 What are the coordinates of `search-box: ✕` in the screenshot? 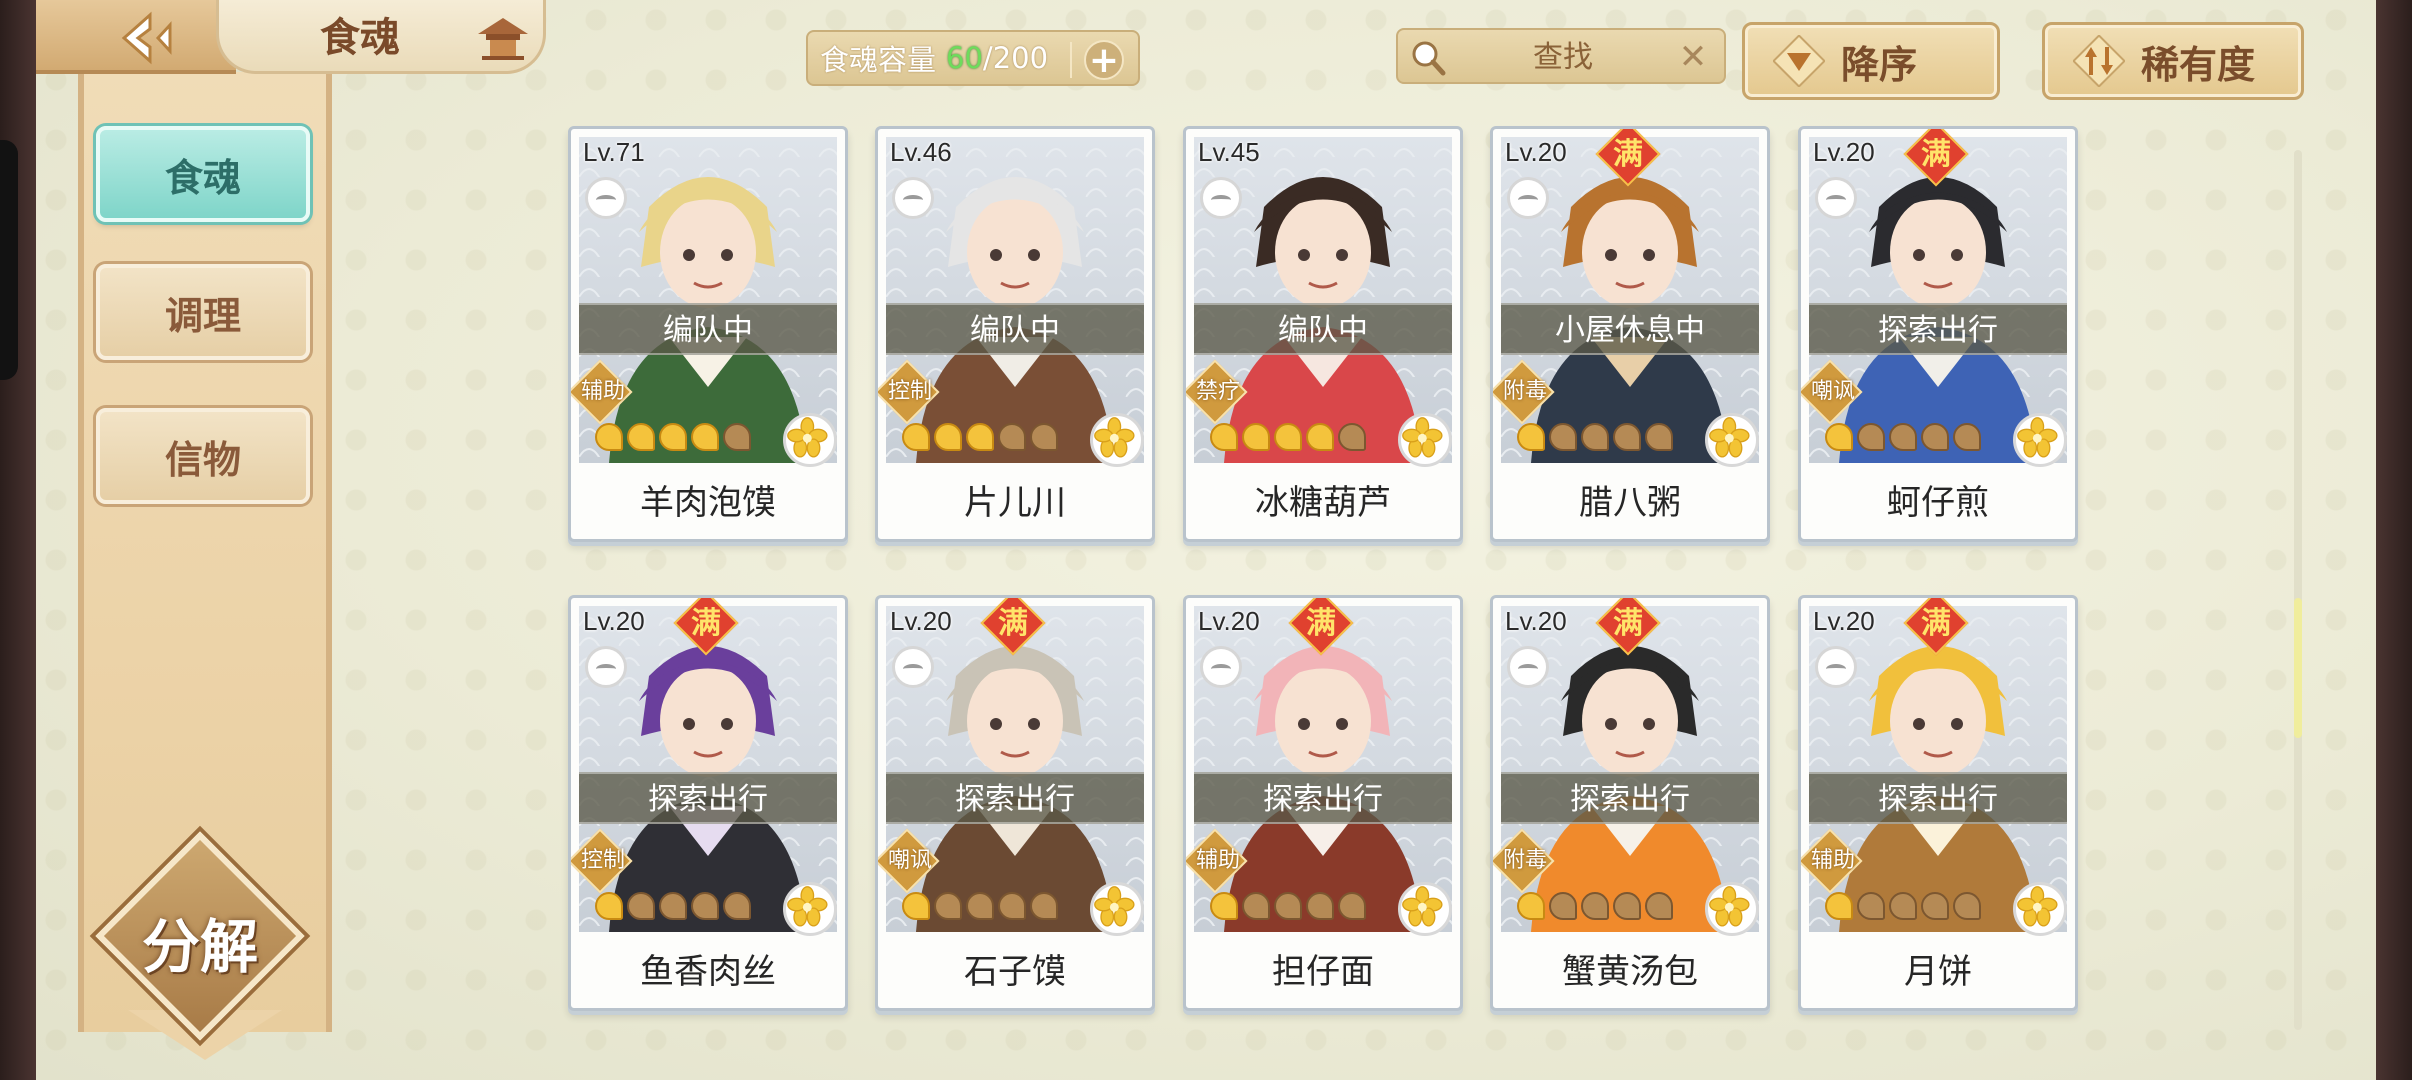 It's located at (1561, 56).